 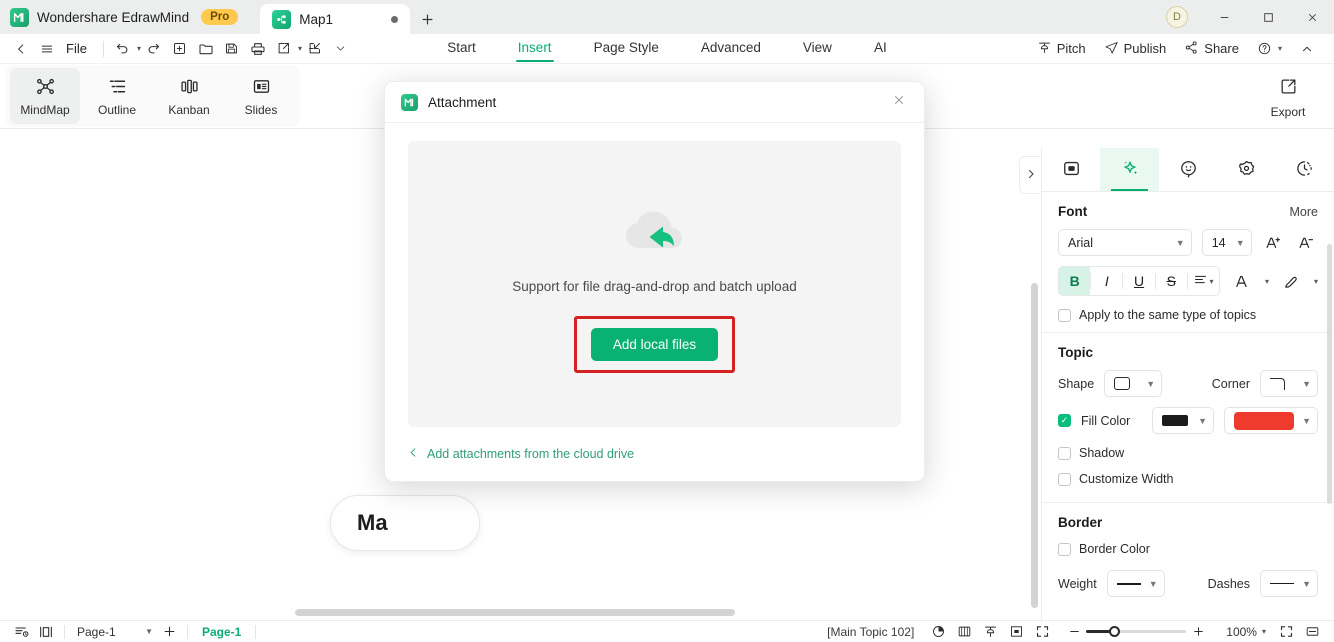 I want to click on ribbon-tab-advanced: Advanced, so click(x=731, y=49).